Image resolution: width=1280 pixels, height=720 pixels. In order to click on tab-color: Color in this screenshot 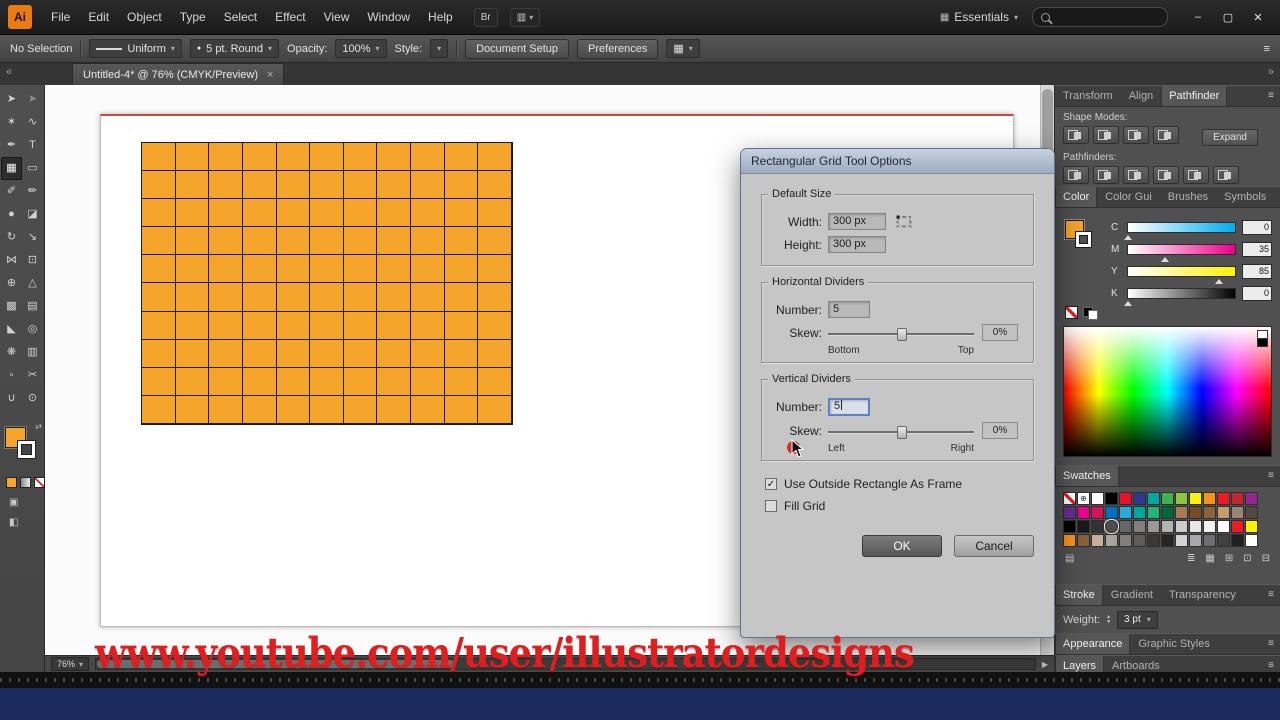, I will do `click(1076, 197)`.